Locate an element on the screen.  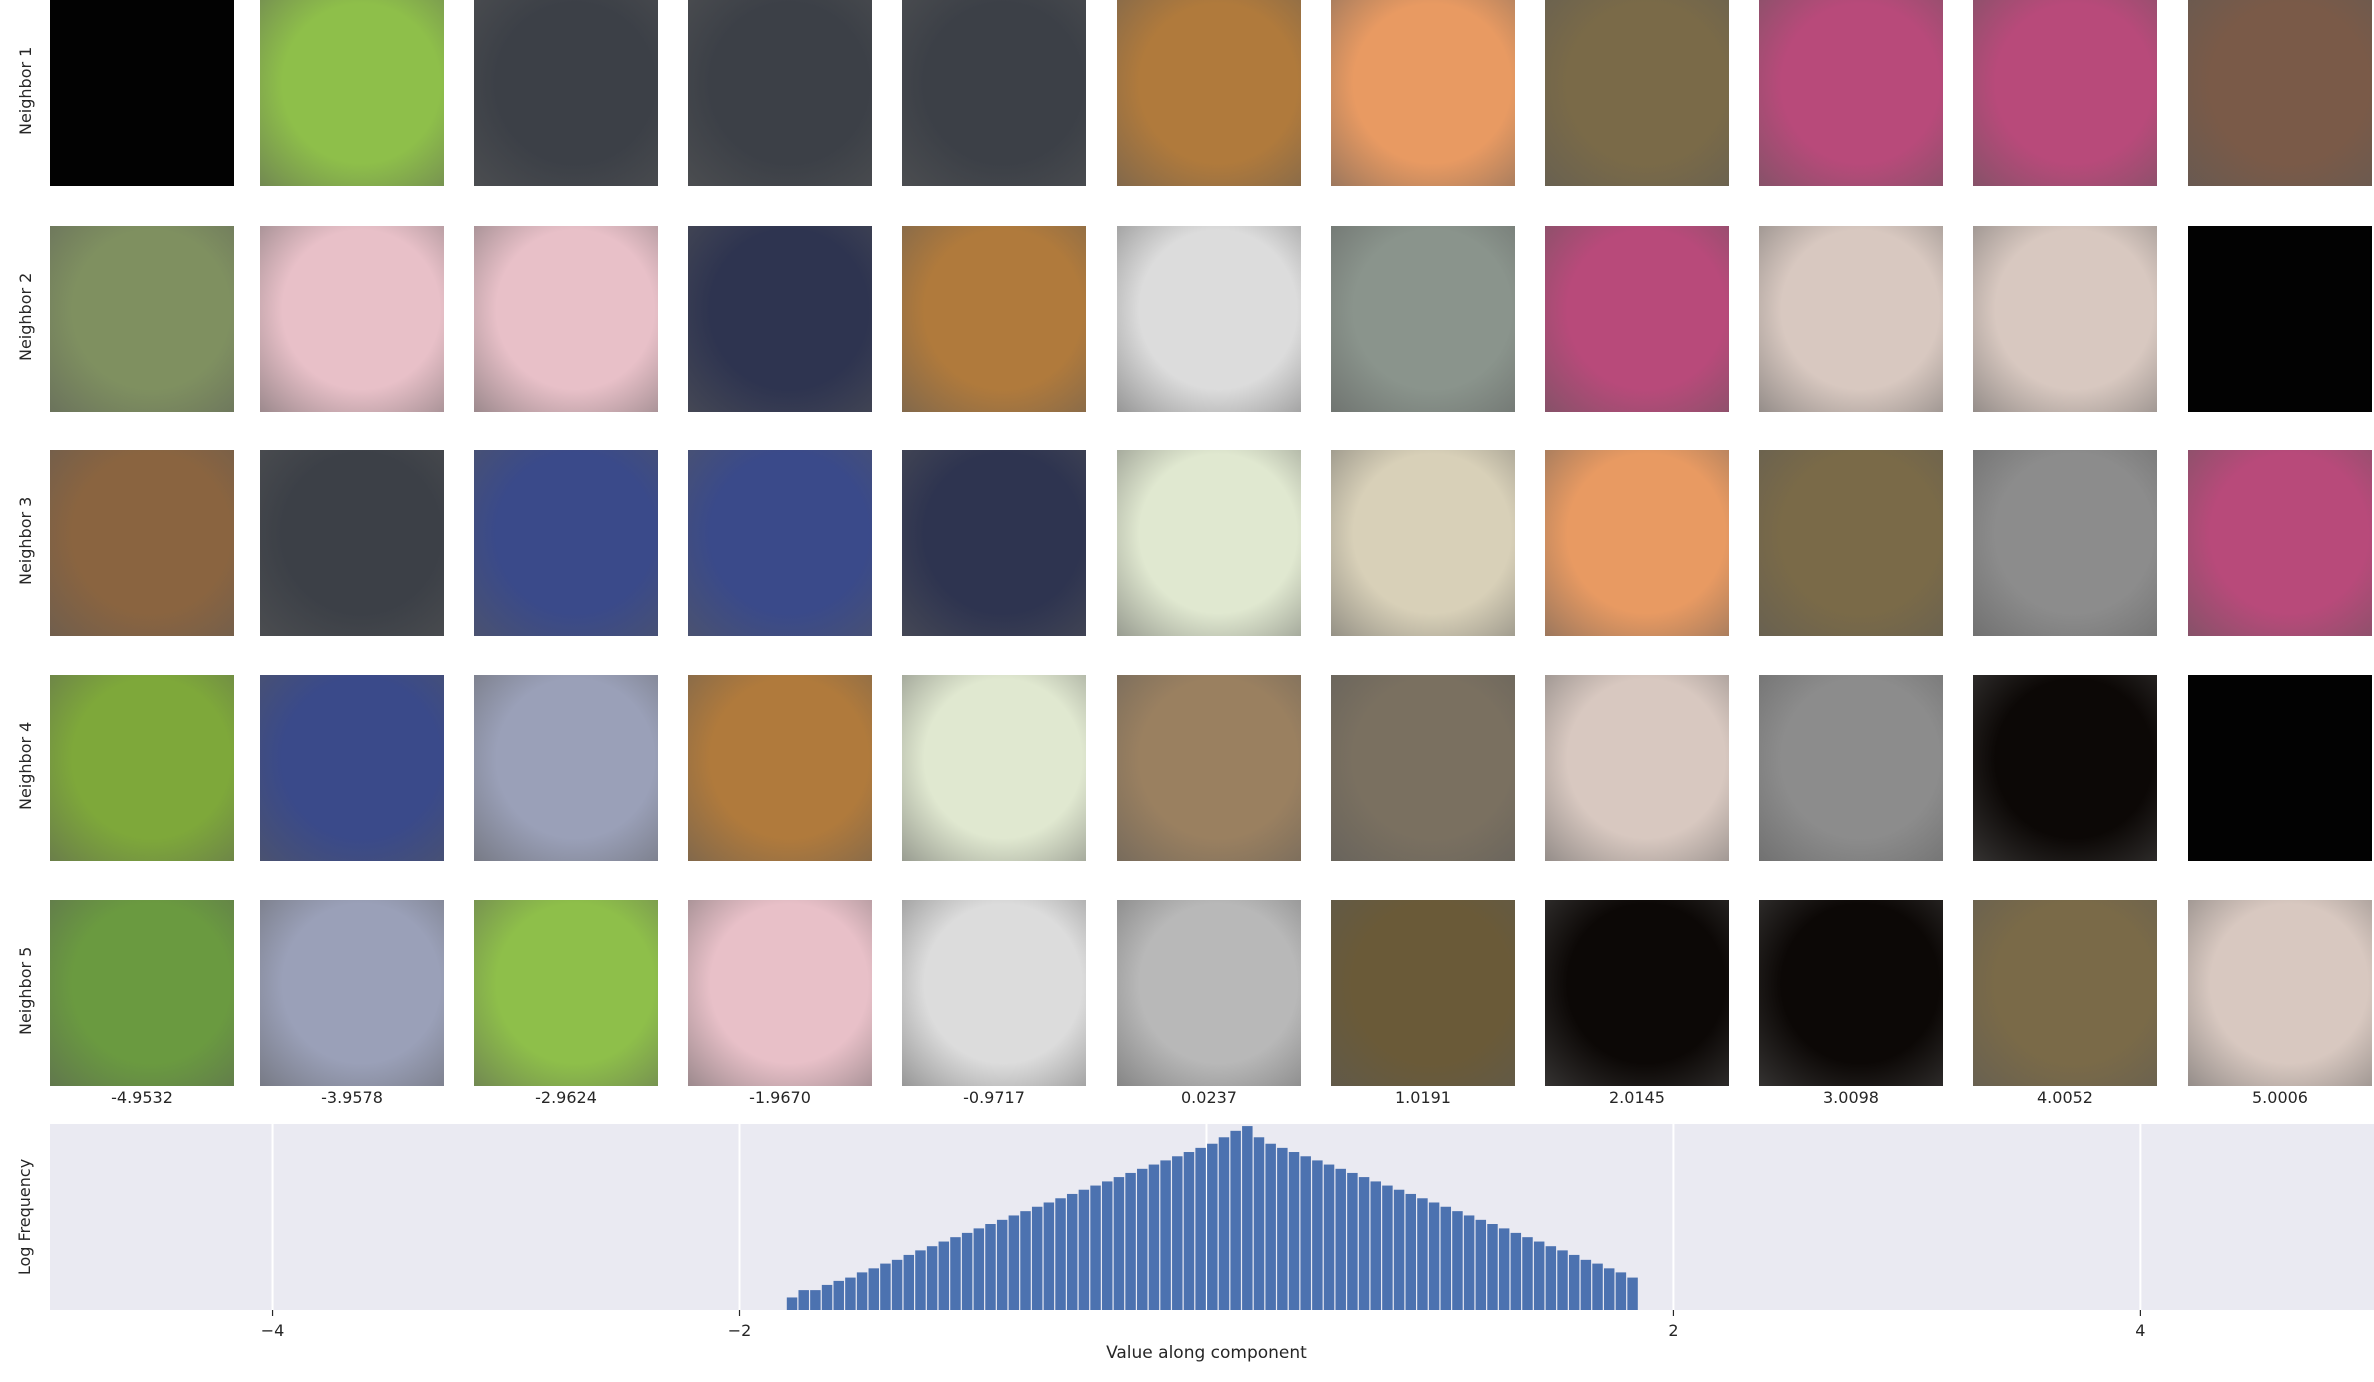
neighbor-image-crowd is located at coordinates (1423, 768).